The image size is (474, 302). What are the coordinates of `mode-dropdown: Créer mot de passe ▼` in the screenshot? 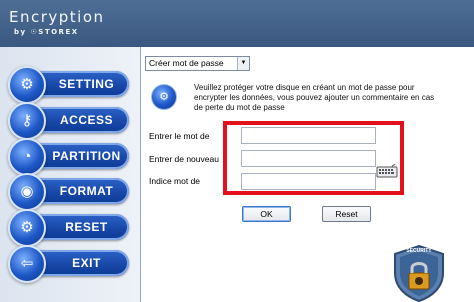 It's located at (197, 63).